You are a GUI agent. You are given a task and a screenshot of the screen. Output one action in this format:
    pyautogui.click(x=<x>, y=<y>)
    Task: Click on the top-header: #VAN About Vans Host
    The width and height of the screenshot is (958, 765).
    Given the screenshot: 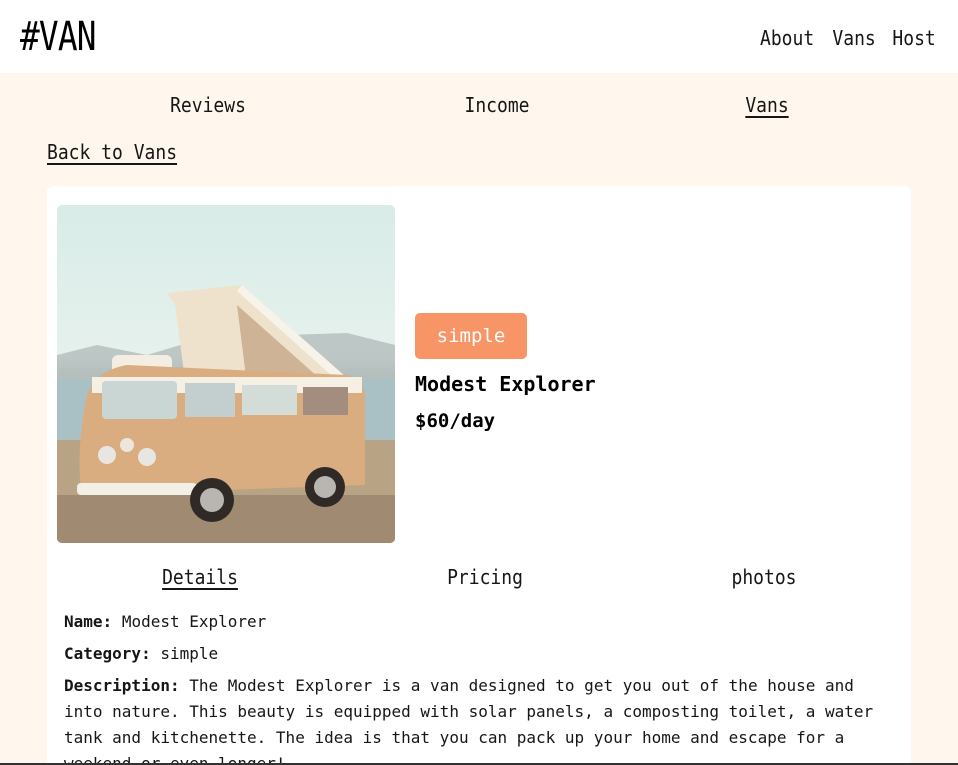 What is the action you would take?
    pyautogui.click(x=479, y=36)
    